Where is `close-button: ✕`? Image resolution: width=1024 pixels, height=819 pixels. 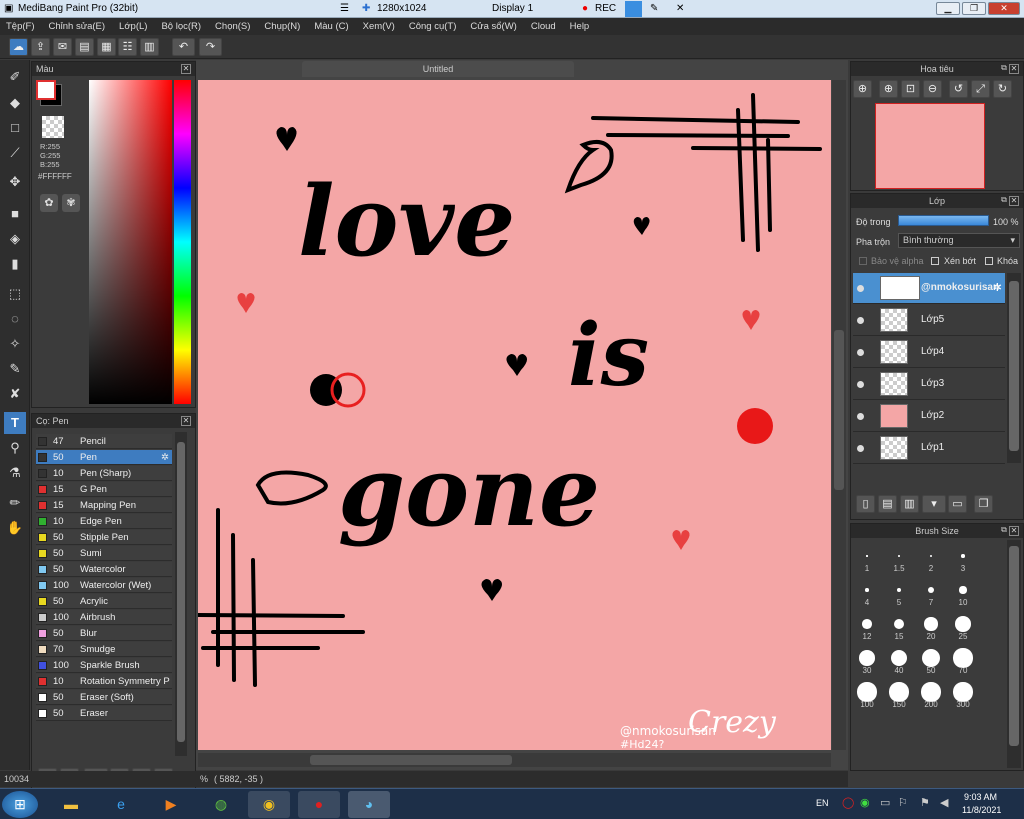
close-button: ✕ is located at coordinates (1004, 8).